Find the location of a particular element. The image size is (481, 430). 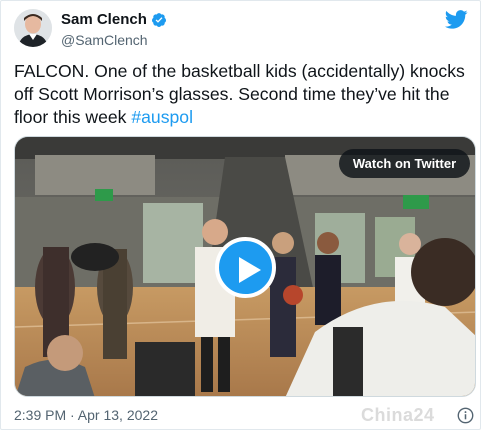

author-display-name: Sam Clench is located at coordinates (104, 20).